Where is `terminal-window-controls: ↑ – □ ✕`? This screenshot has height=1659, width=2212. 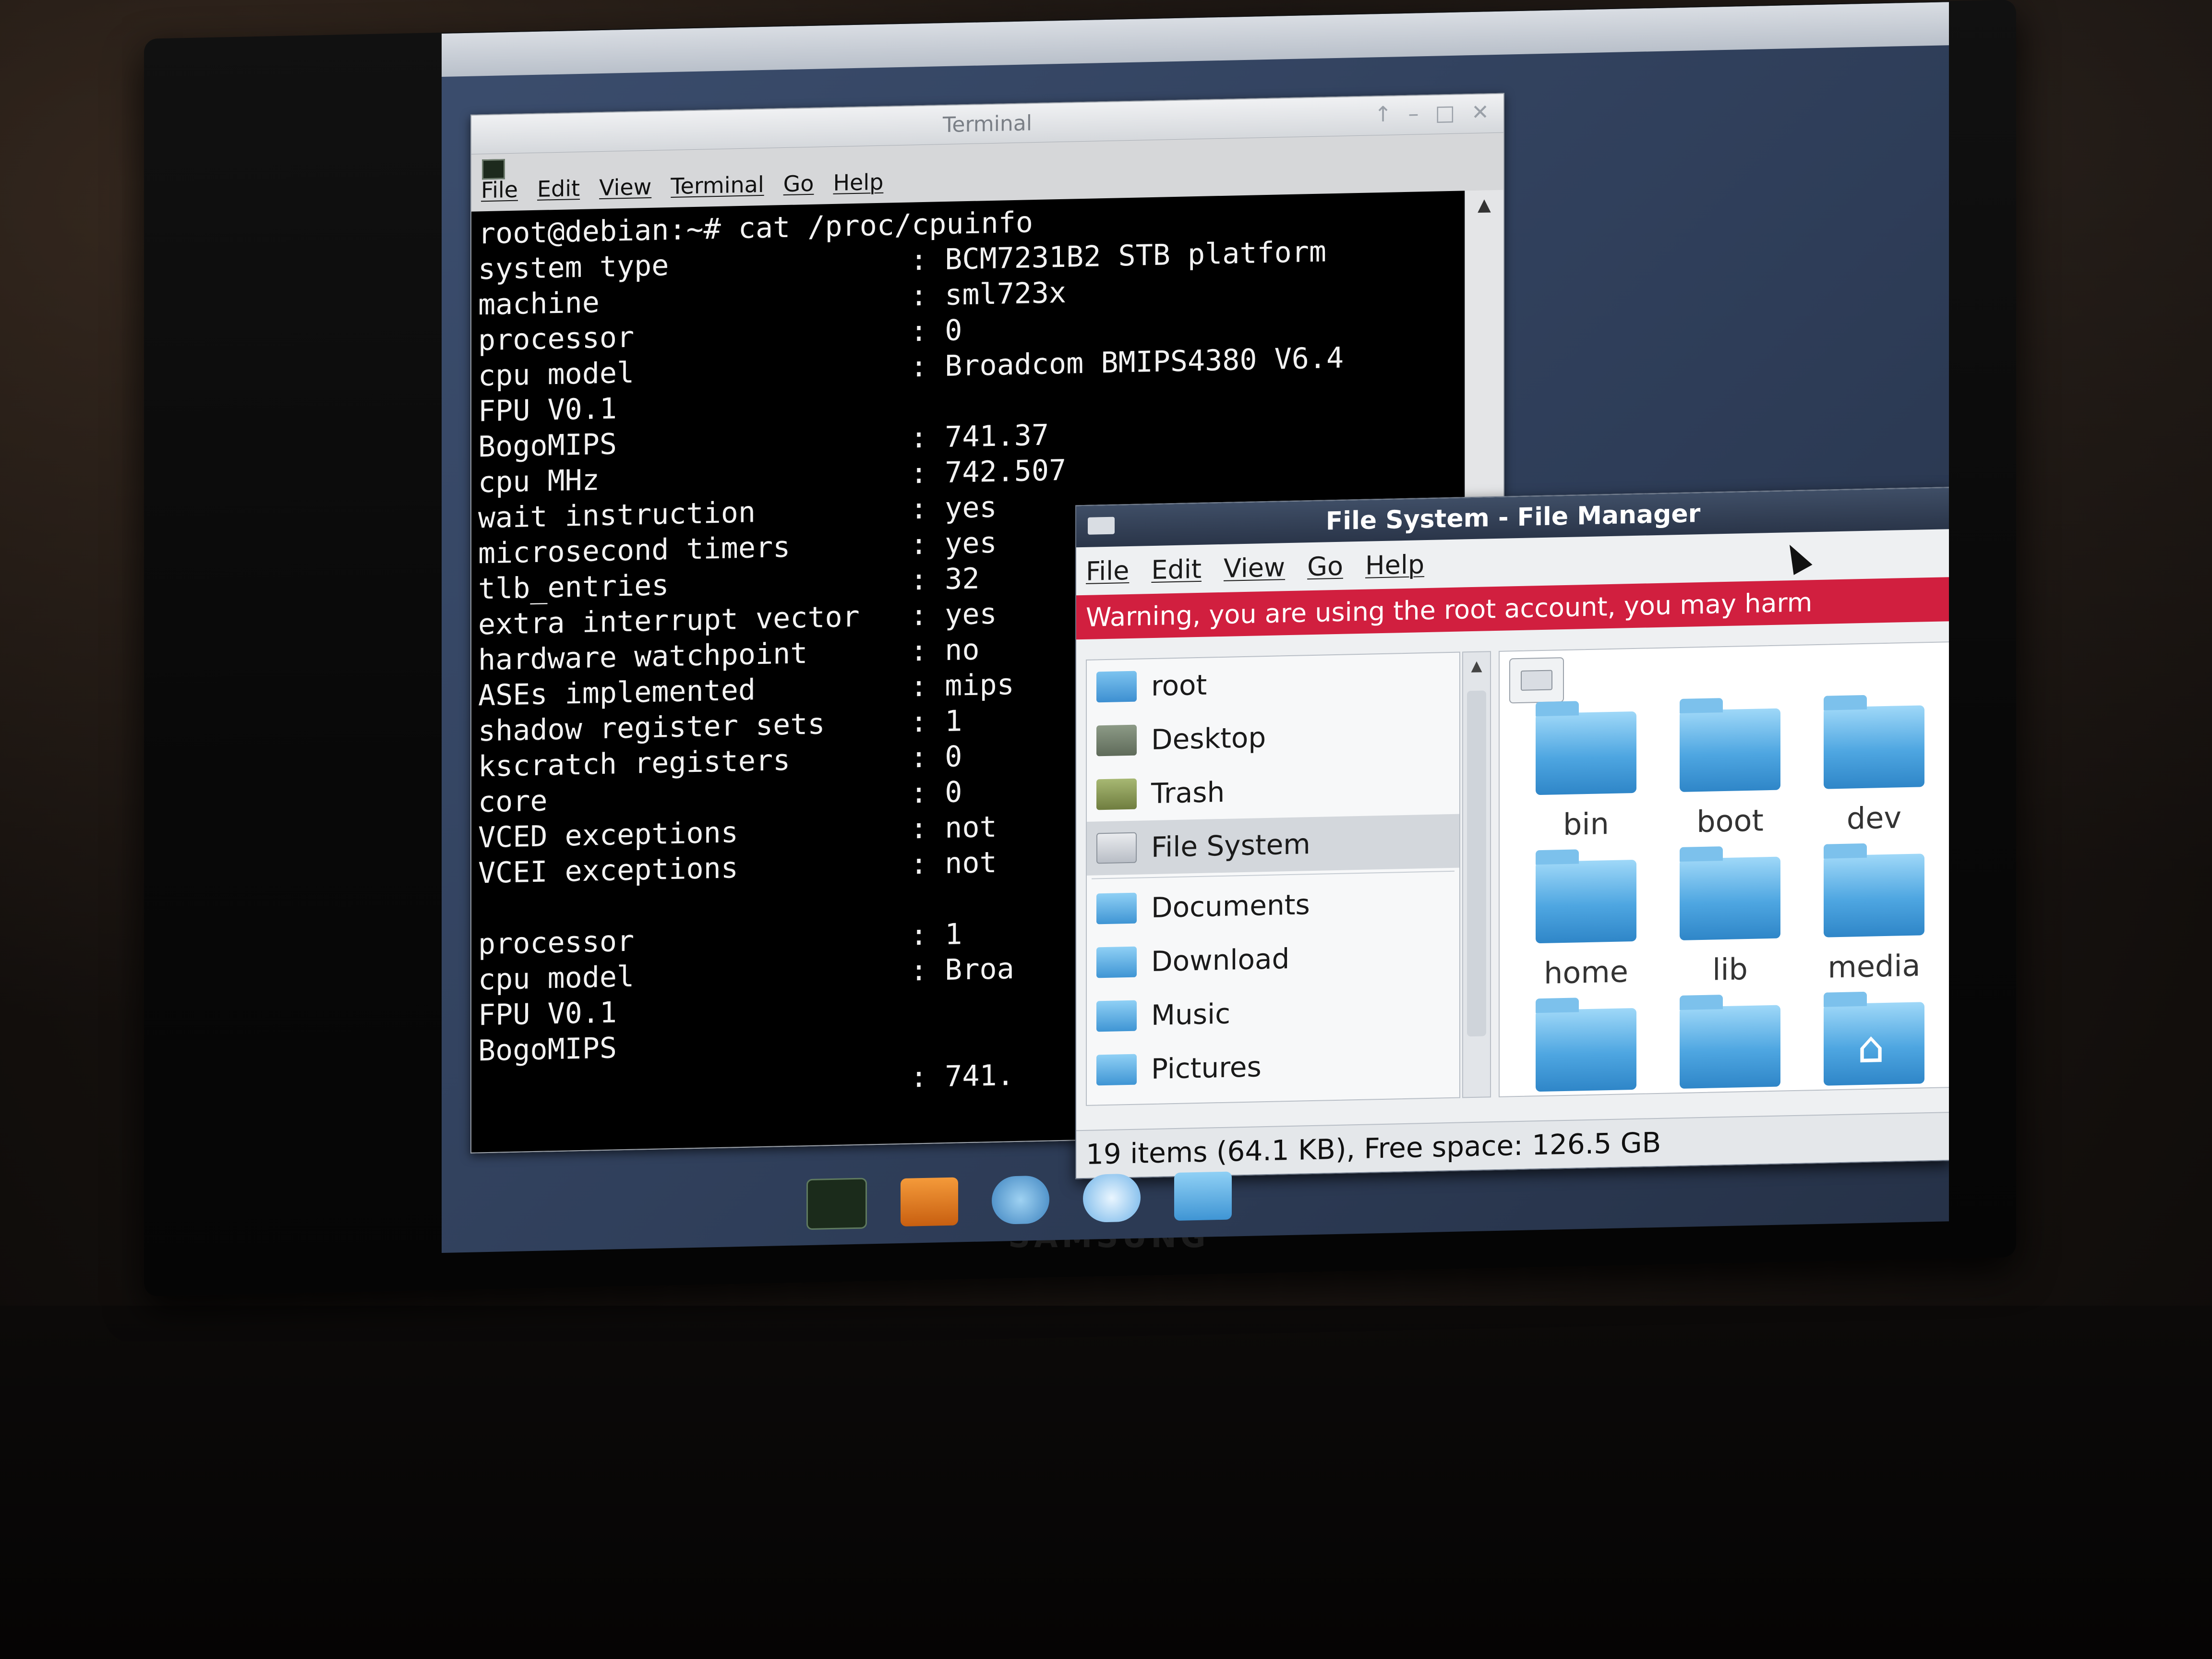 terminal-window-controls: ↑ – □ ✕ is located at coordinates (1432, 114).